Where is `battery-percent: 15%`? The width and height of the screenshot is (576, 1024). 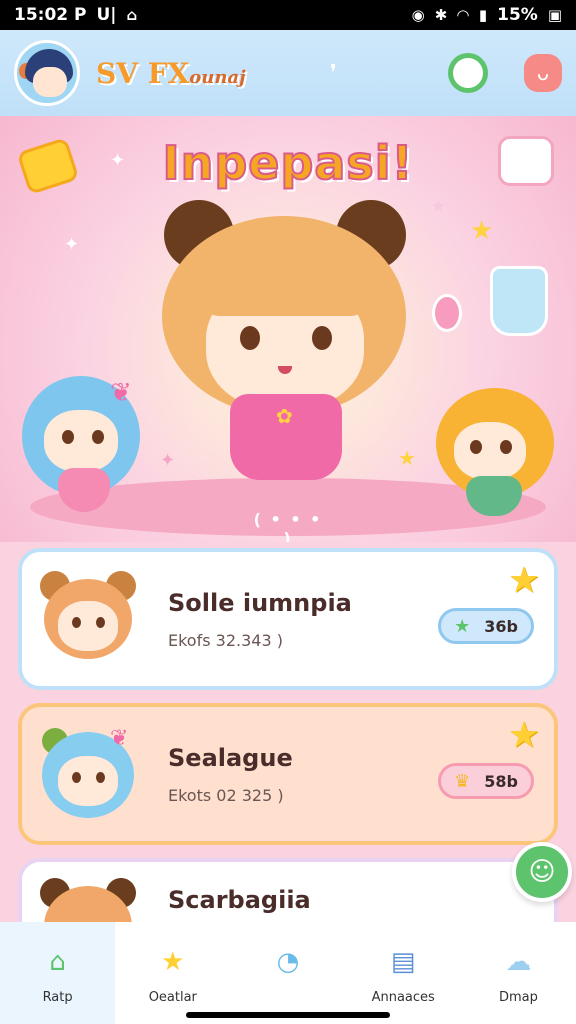
battery-percent: 15% is located at coordinates (517, 15).